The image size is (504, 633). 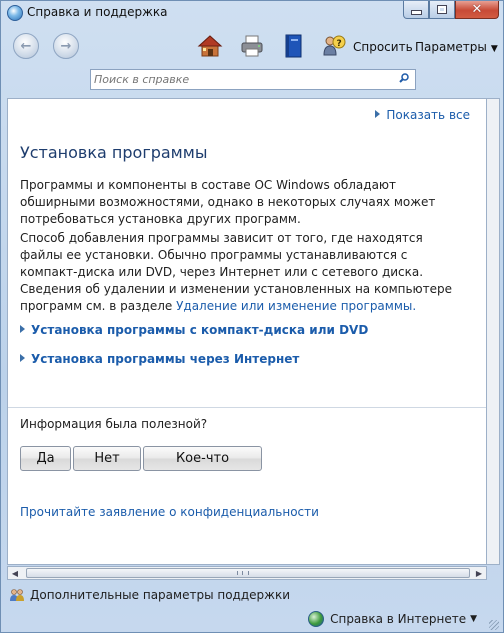 I want to click on ask-icon: ?, so click(x=334, y=46).